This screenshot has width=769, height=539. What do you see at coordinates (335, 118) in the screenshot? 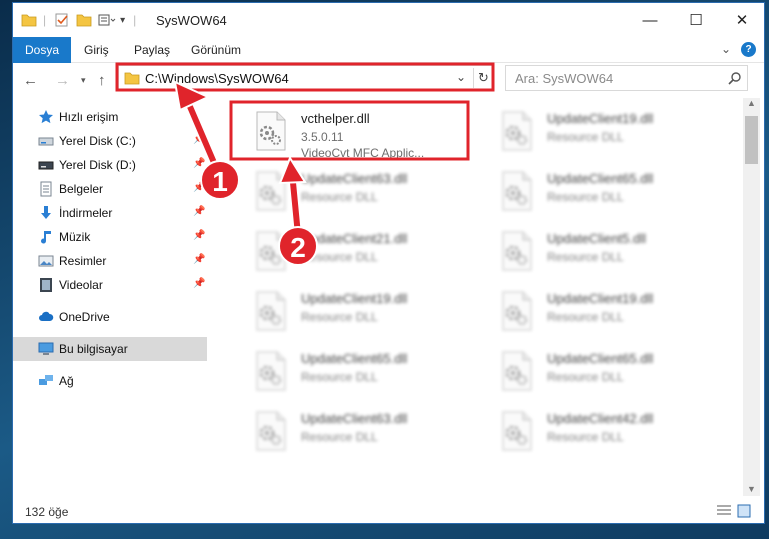
I see `file-name: vcthelper.dll` at bounding box center [335, 118].